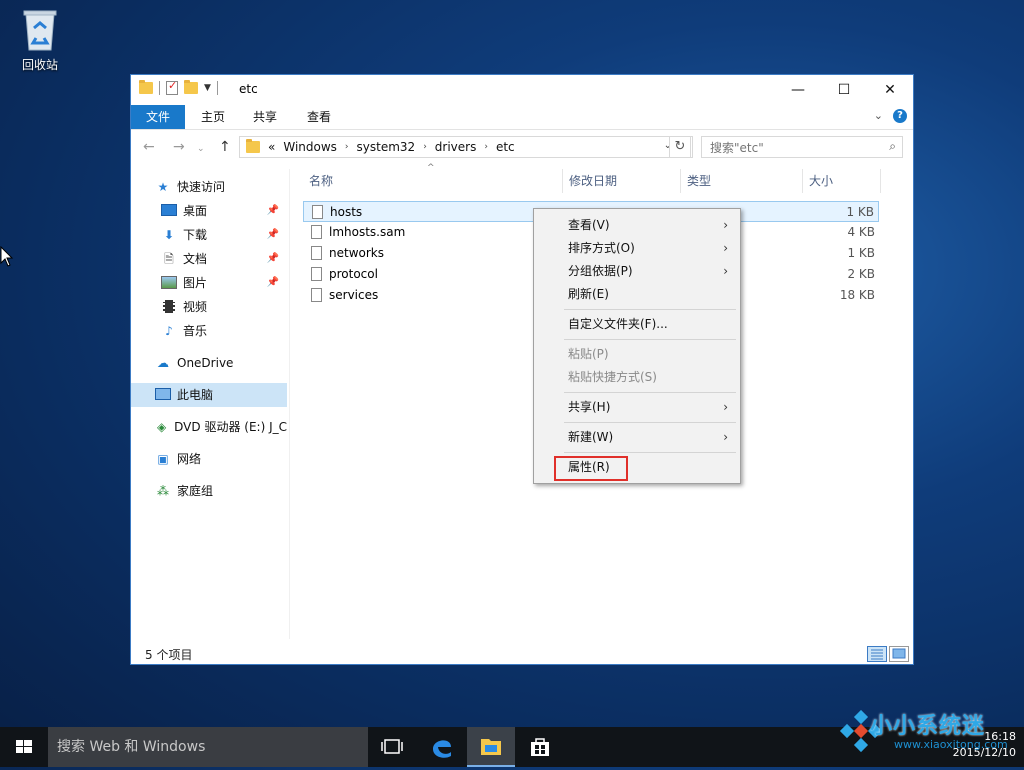 The width and height of the screenshot is (1024, 770). Describe the element at coordinates (861, 232) in the screenshot. I see `file-size: 4 KB` at that location.